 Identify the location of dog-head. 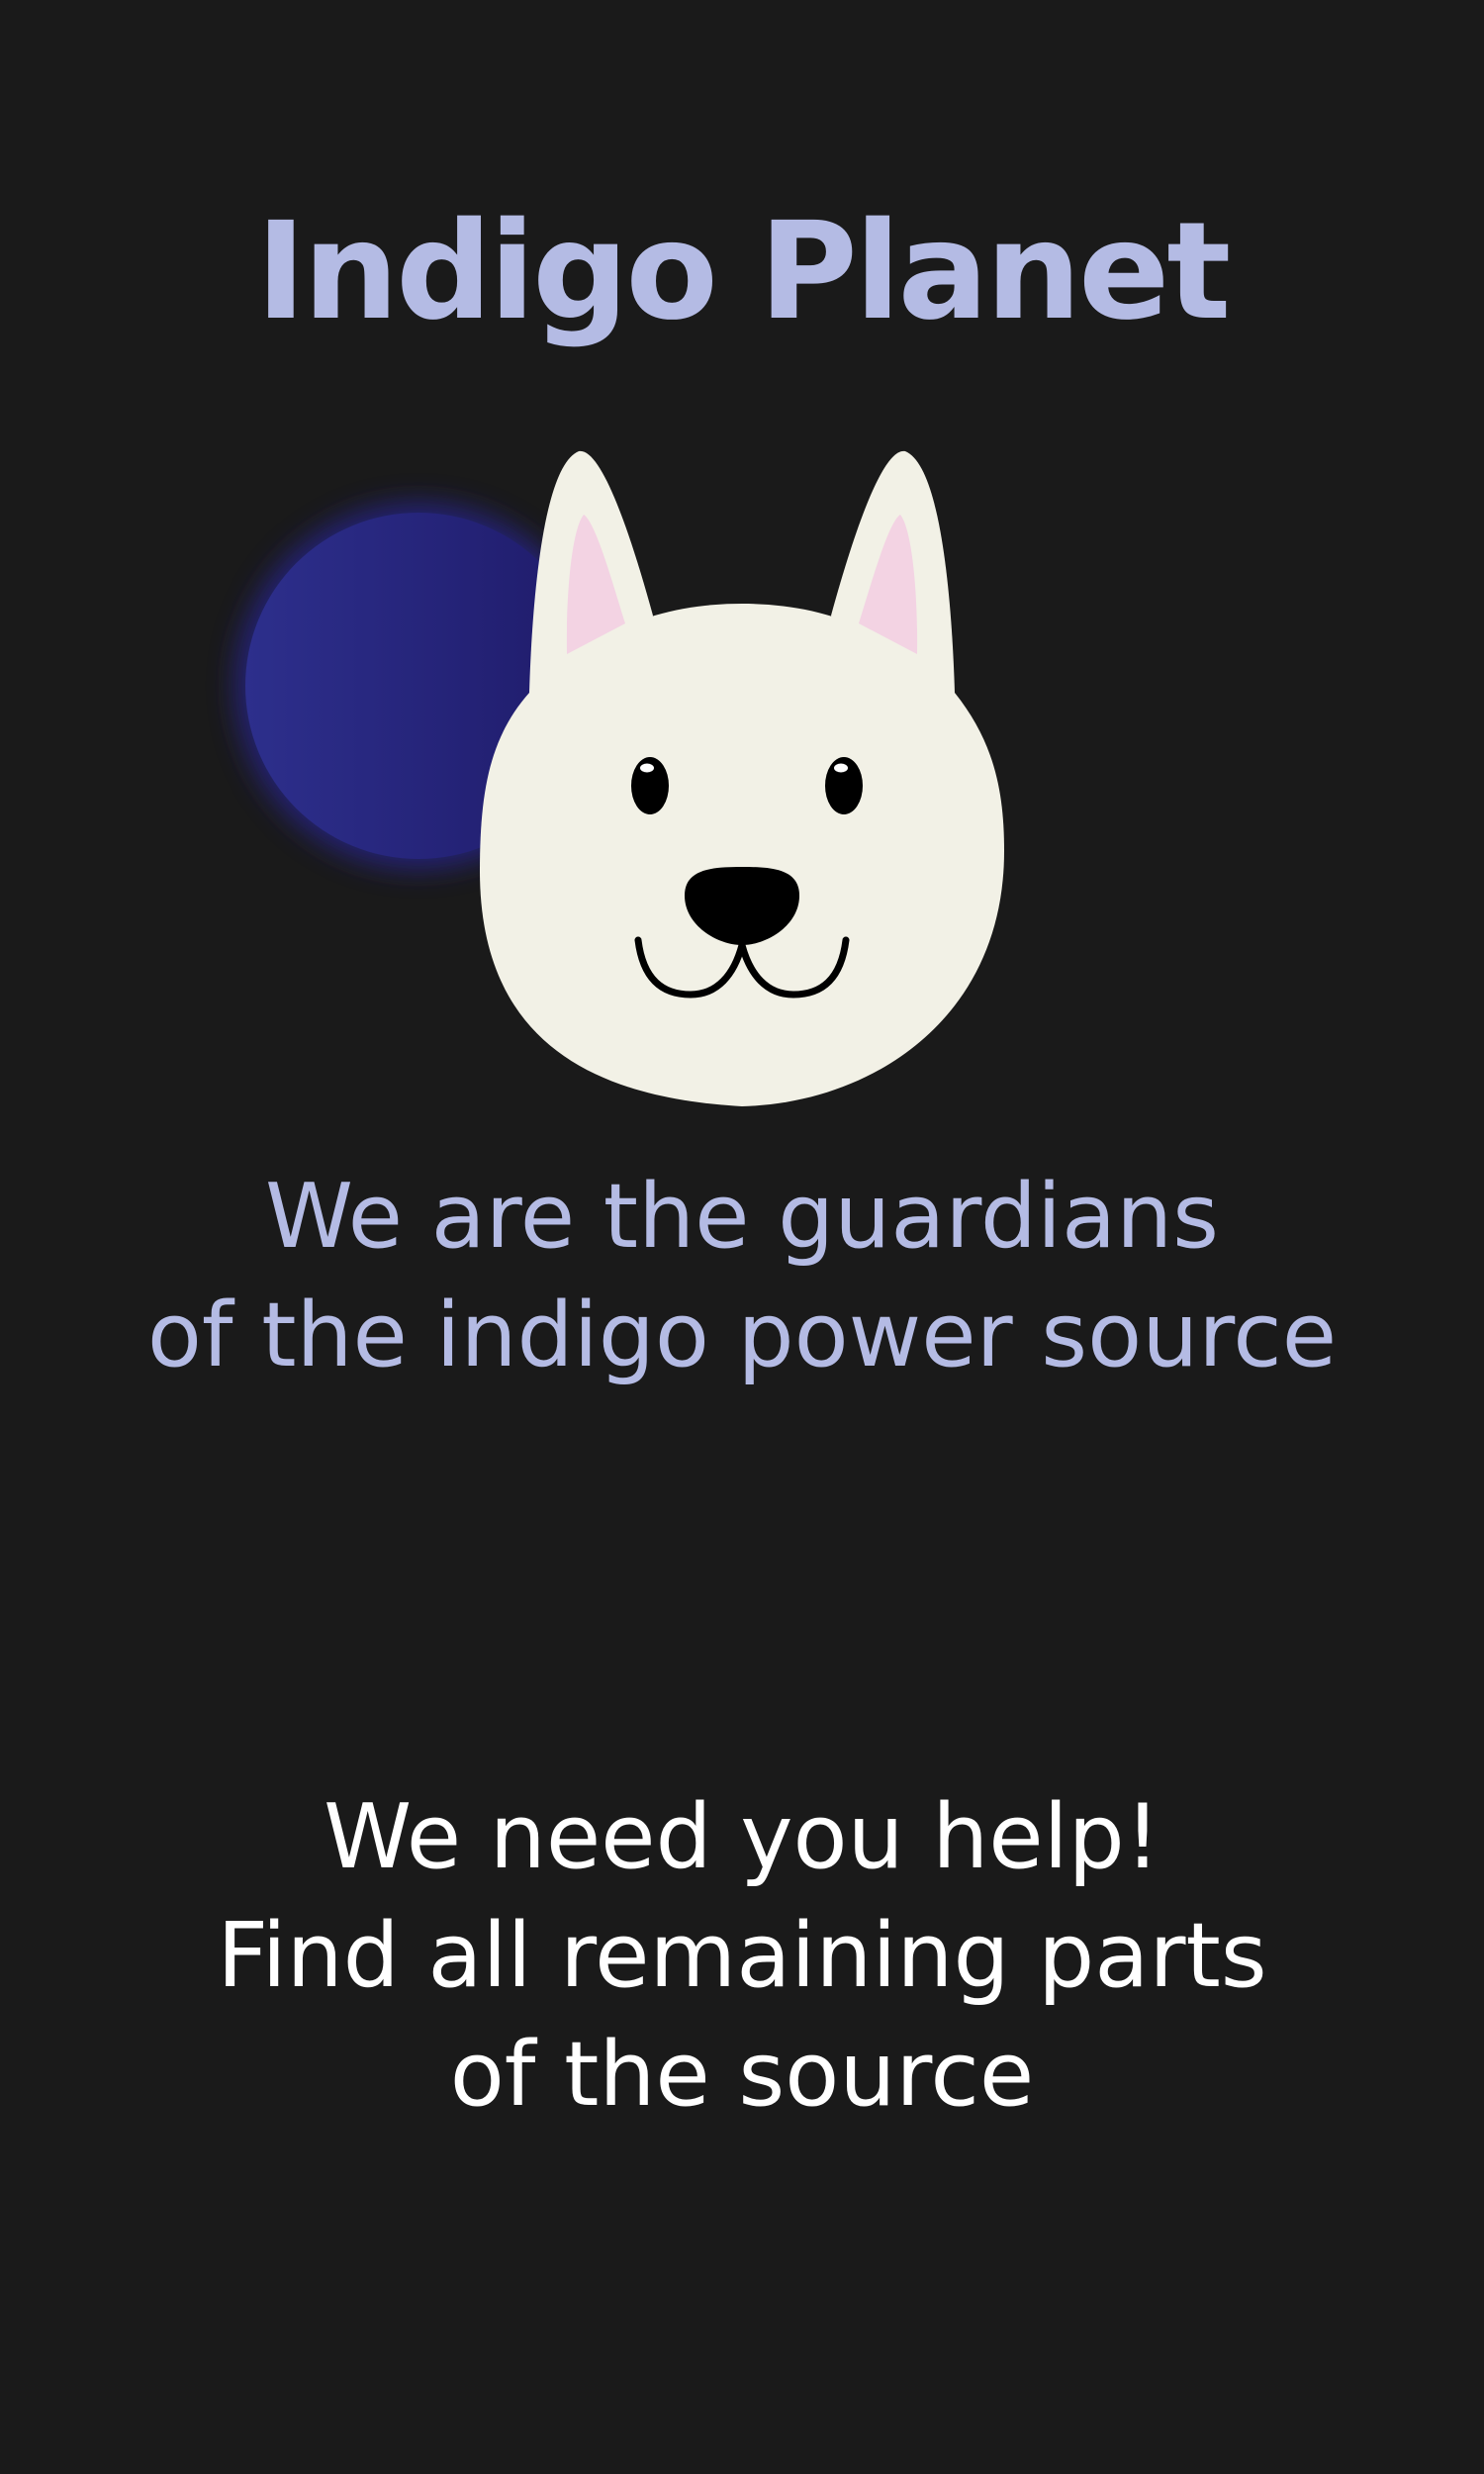
(742, 855).